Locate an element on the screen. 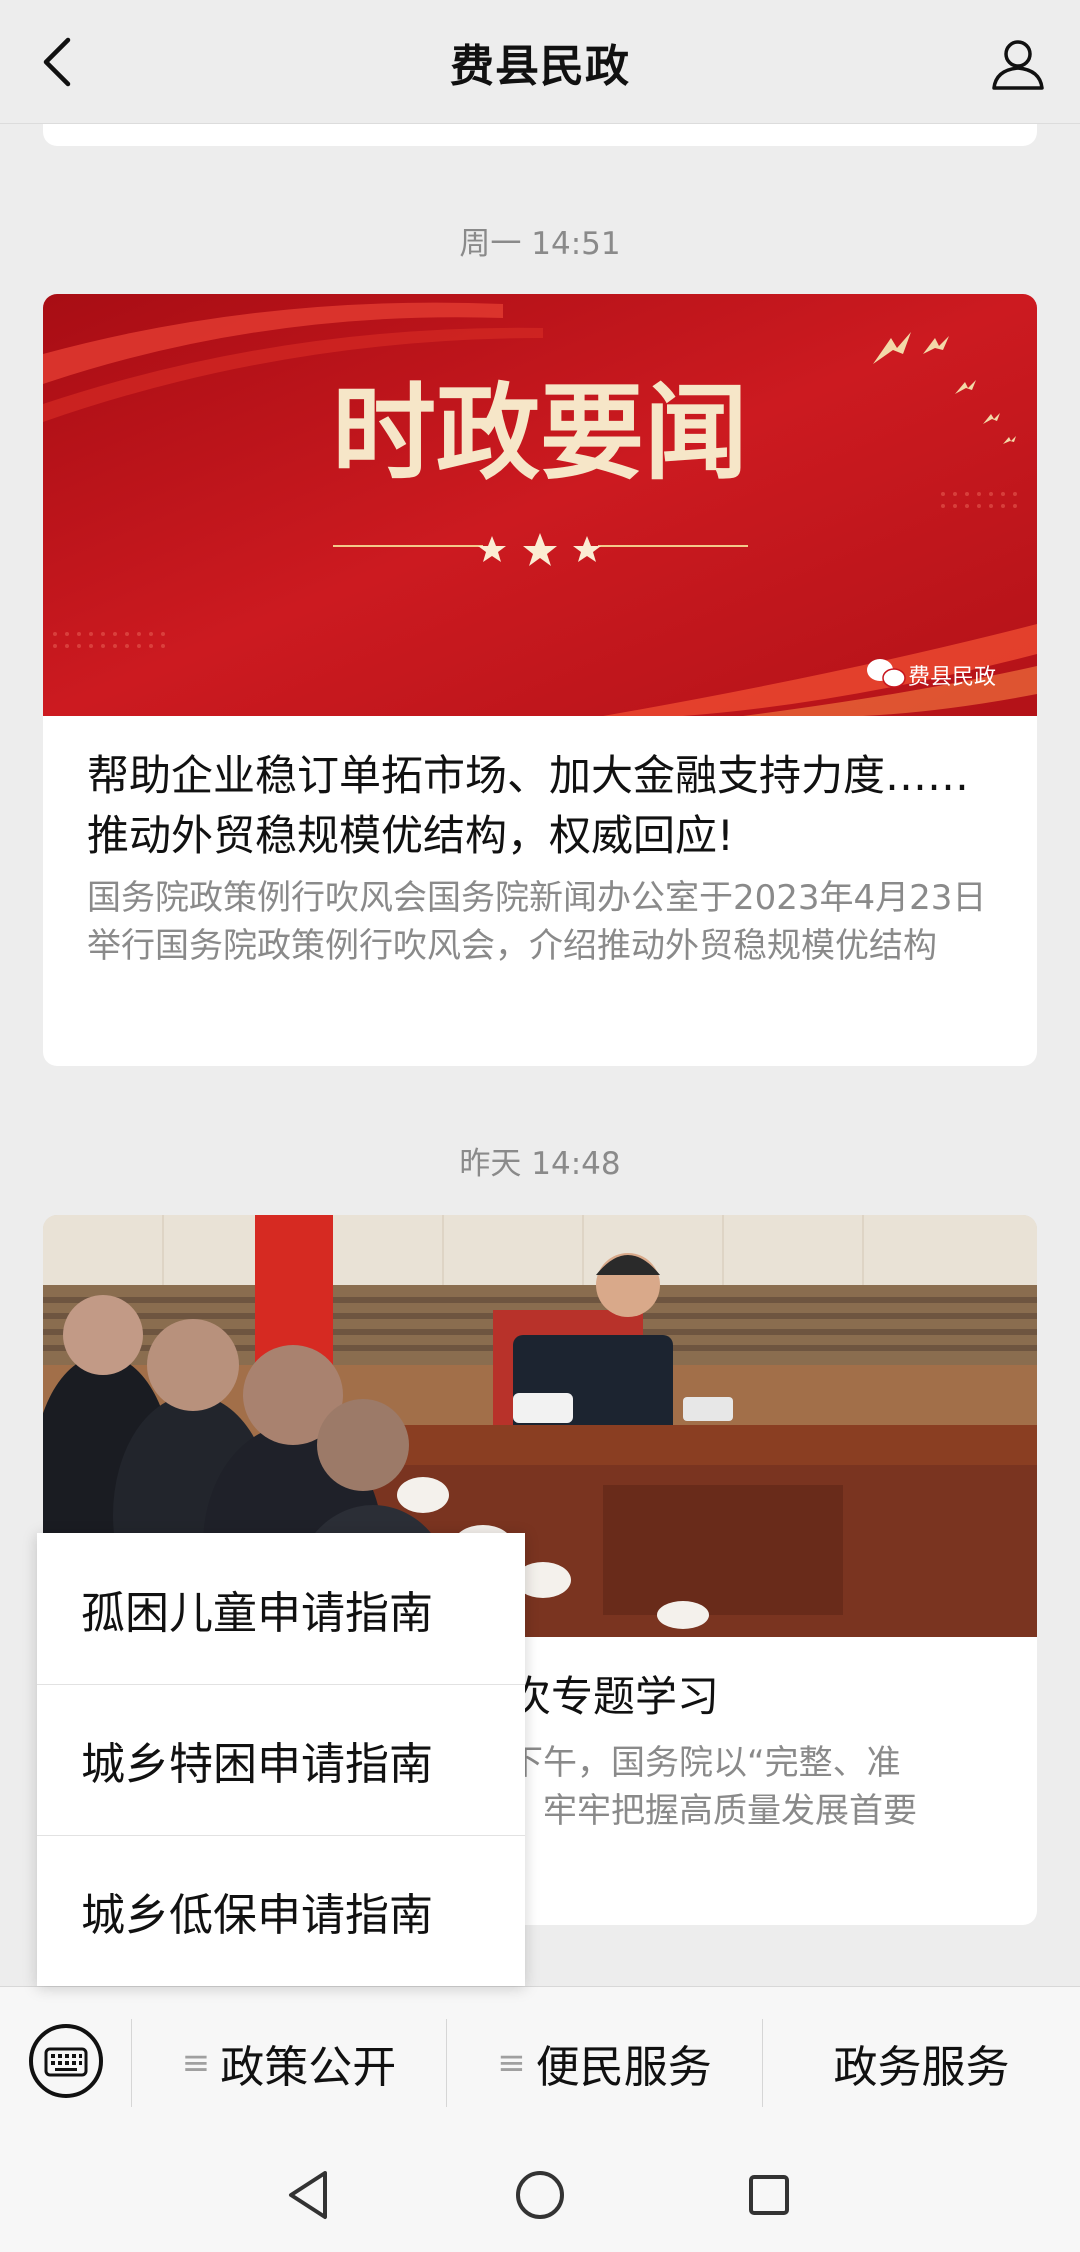 The image size is (1080, 2252). official-account-menu-bar: ≡ 政策公开 ≡ 便民服务 政务服务 is located at coordinates (540, 2062).